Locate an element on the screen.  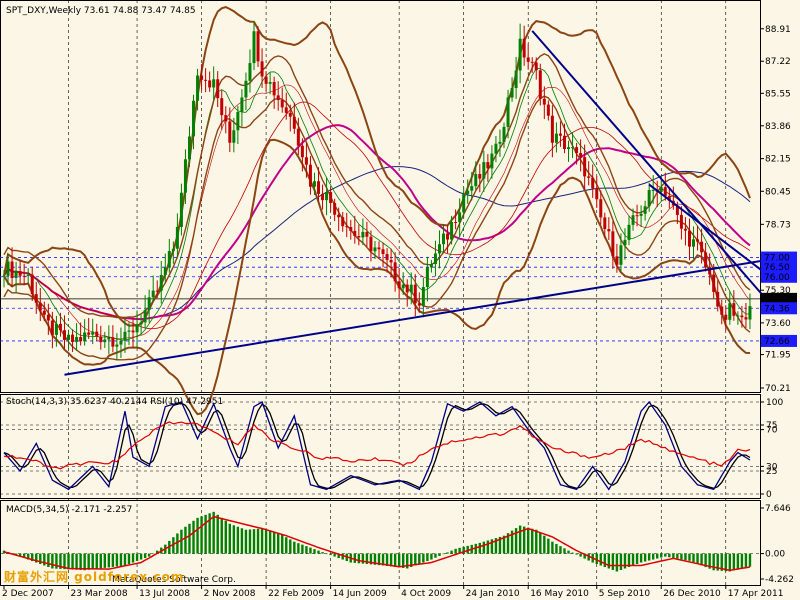
price-tick-label: 85.55 is located at coordinates (778, 94).